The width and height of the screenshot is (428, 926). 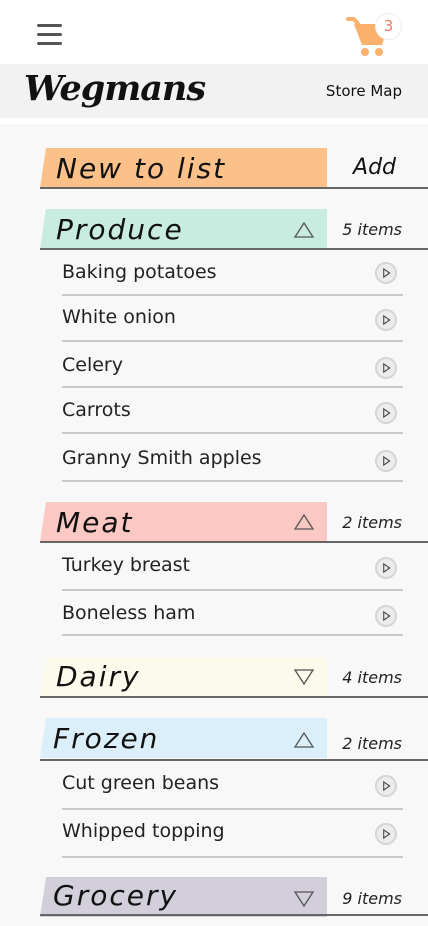 What do you see at coordinates (388, 26) in the screenshot?
I see `cart-count-badge: 3` at bounding box center [388, 26].